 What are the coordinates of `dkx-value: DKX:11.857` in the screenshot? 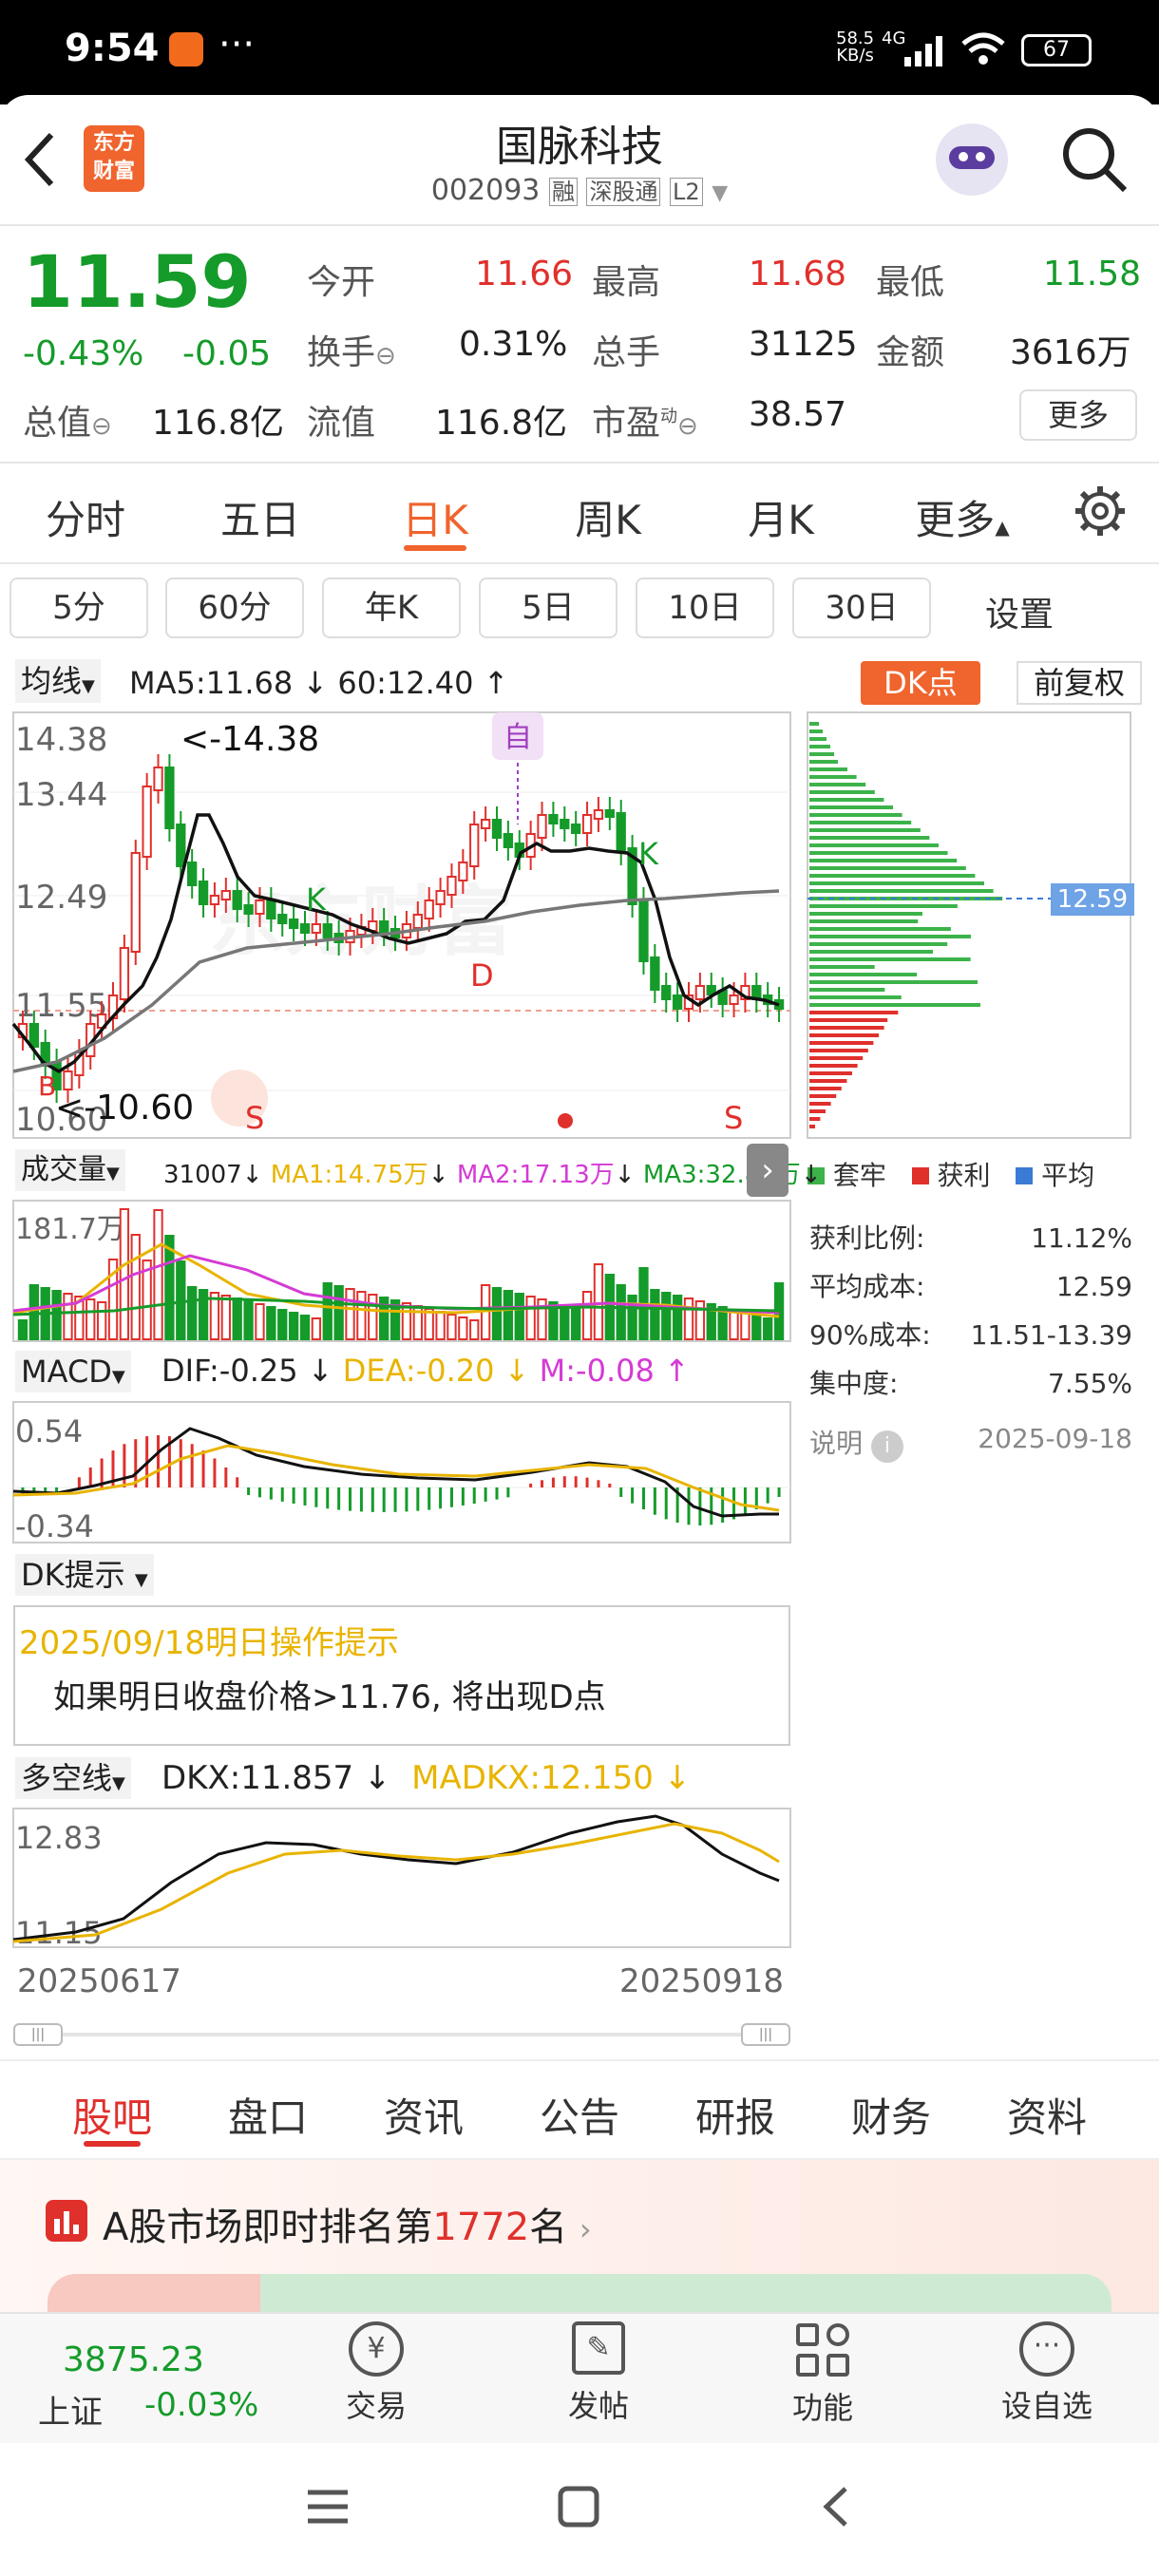 It's located at (258, 1778).